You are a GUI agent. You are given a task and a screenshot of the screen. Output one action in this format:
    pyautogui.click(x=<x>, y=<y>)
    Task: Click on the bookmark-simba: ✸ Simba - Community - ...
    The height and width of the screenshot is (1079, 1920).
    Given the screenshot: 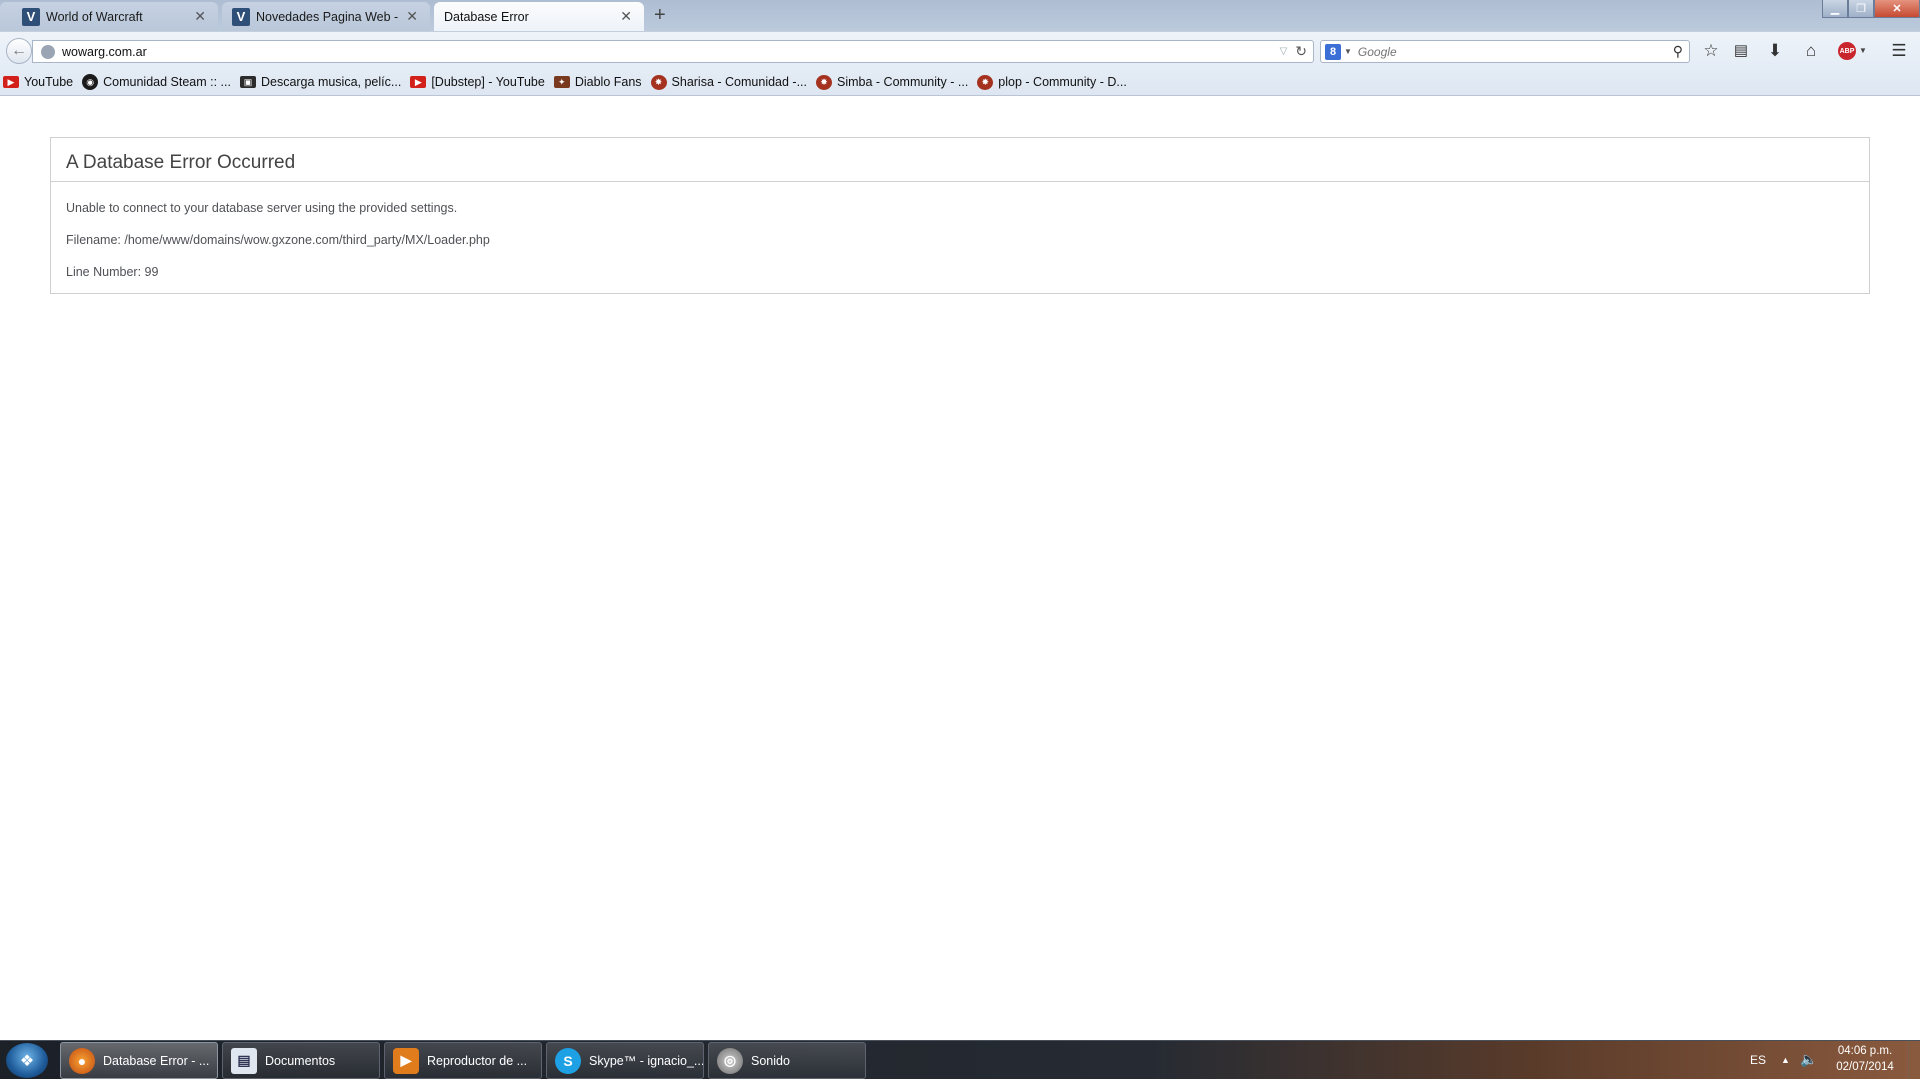 What is the action you would take?
    pyautogui.click(x=892, y=82)
    